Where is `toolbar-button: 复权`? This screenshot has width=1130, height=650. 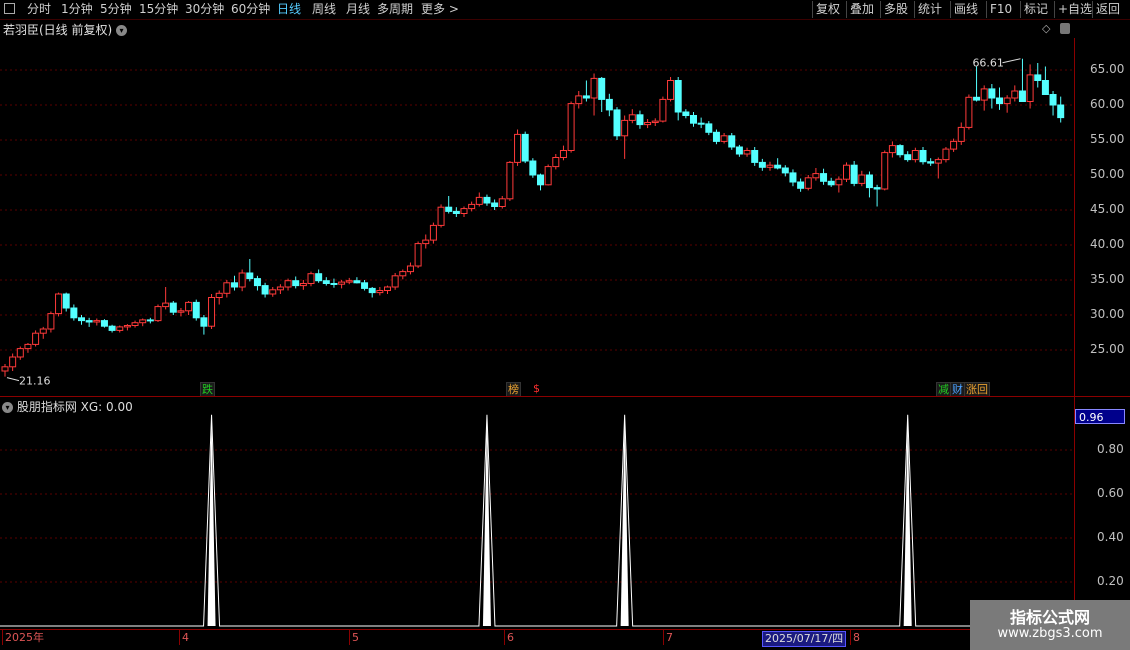
toolbar-button: 复权 is located at coordinates (827, 9).